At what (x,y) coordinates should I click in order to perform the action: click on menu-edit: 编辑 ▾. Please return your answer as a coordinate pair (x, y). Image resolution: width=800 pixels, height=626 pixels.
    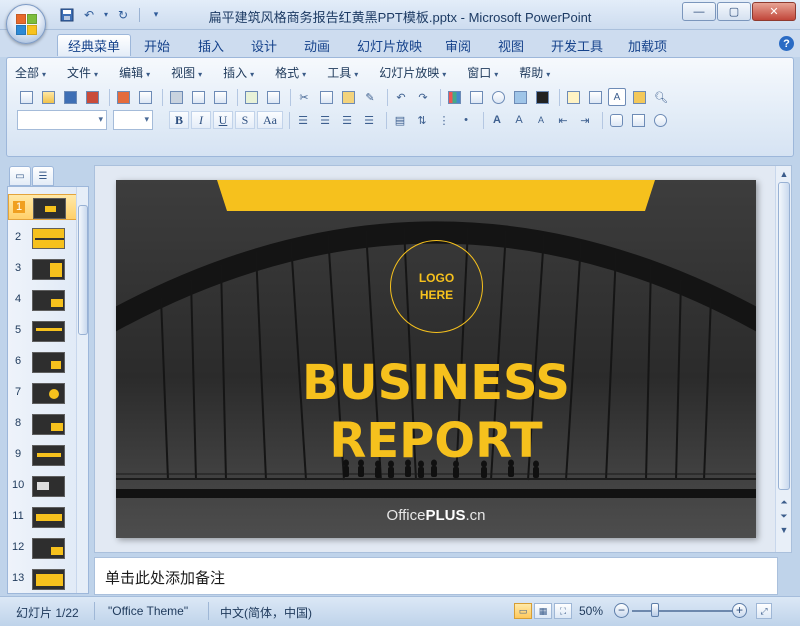
    Looking at the image, I should click on (134, 72).